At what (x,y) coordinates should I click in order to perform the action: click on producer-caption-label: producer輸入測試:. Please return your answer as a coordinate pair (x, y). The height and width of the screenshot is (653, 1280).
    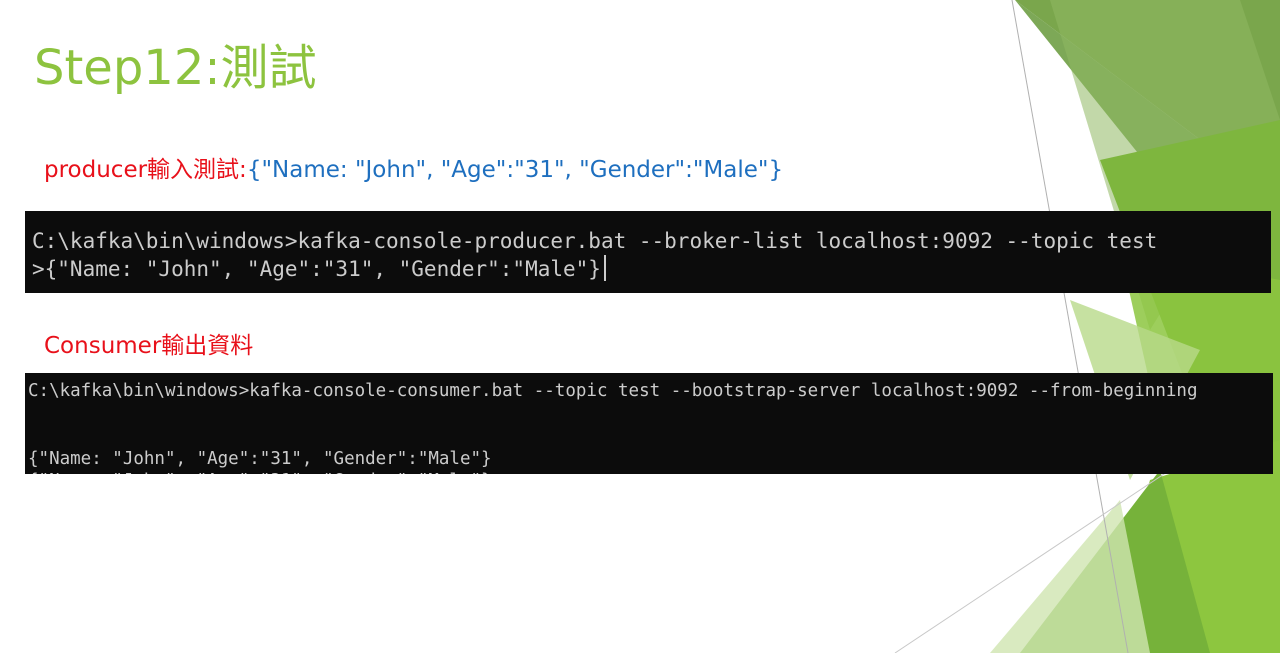
    Looking at the image, I should click on (145, 170).